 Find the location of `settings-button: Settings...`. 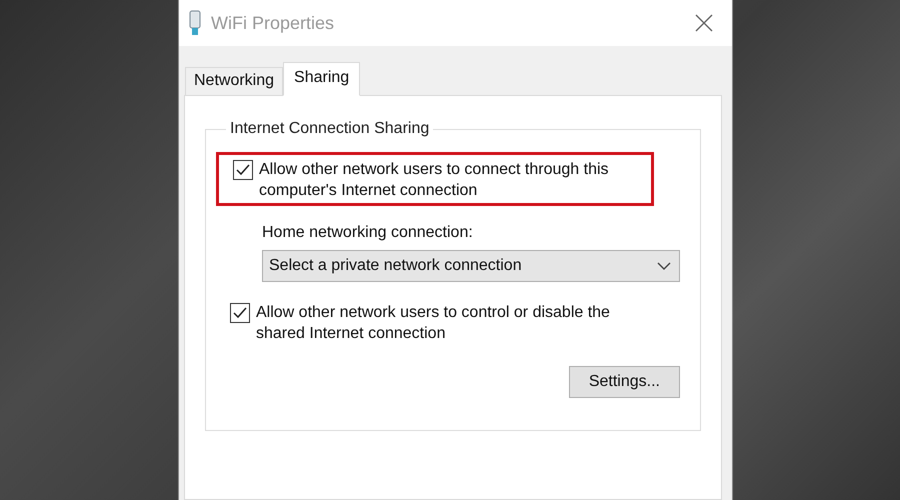

settings-button: Settings... is located at coordinates (624, 382).